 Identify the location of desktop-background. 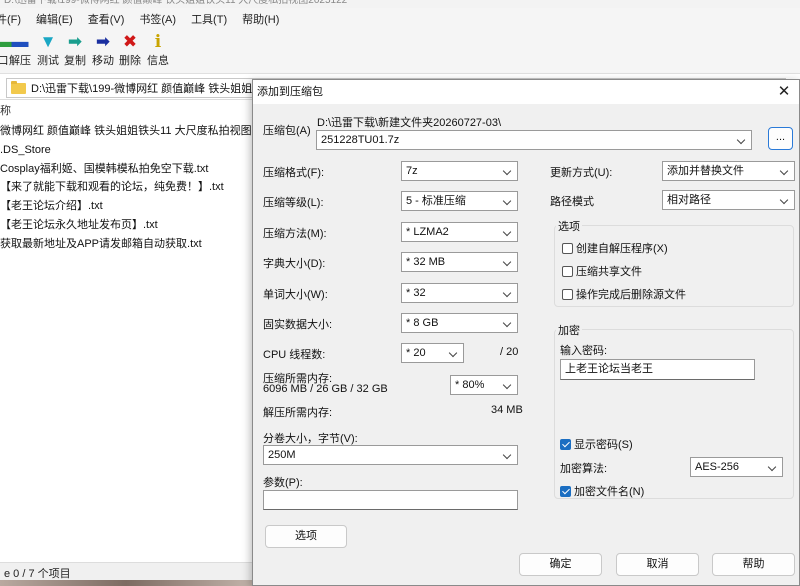
(126, 583).